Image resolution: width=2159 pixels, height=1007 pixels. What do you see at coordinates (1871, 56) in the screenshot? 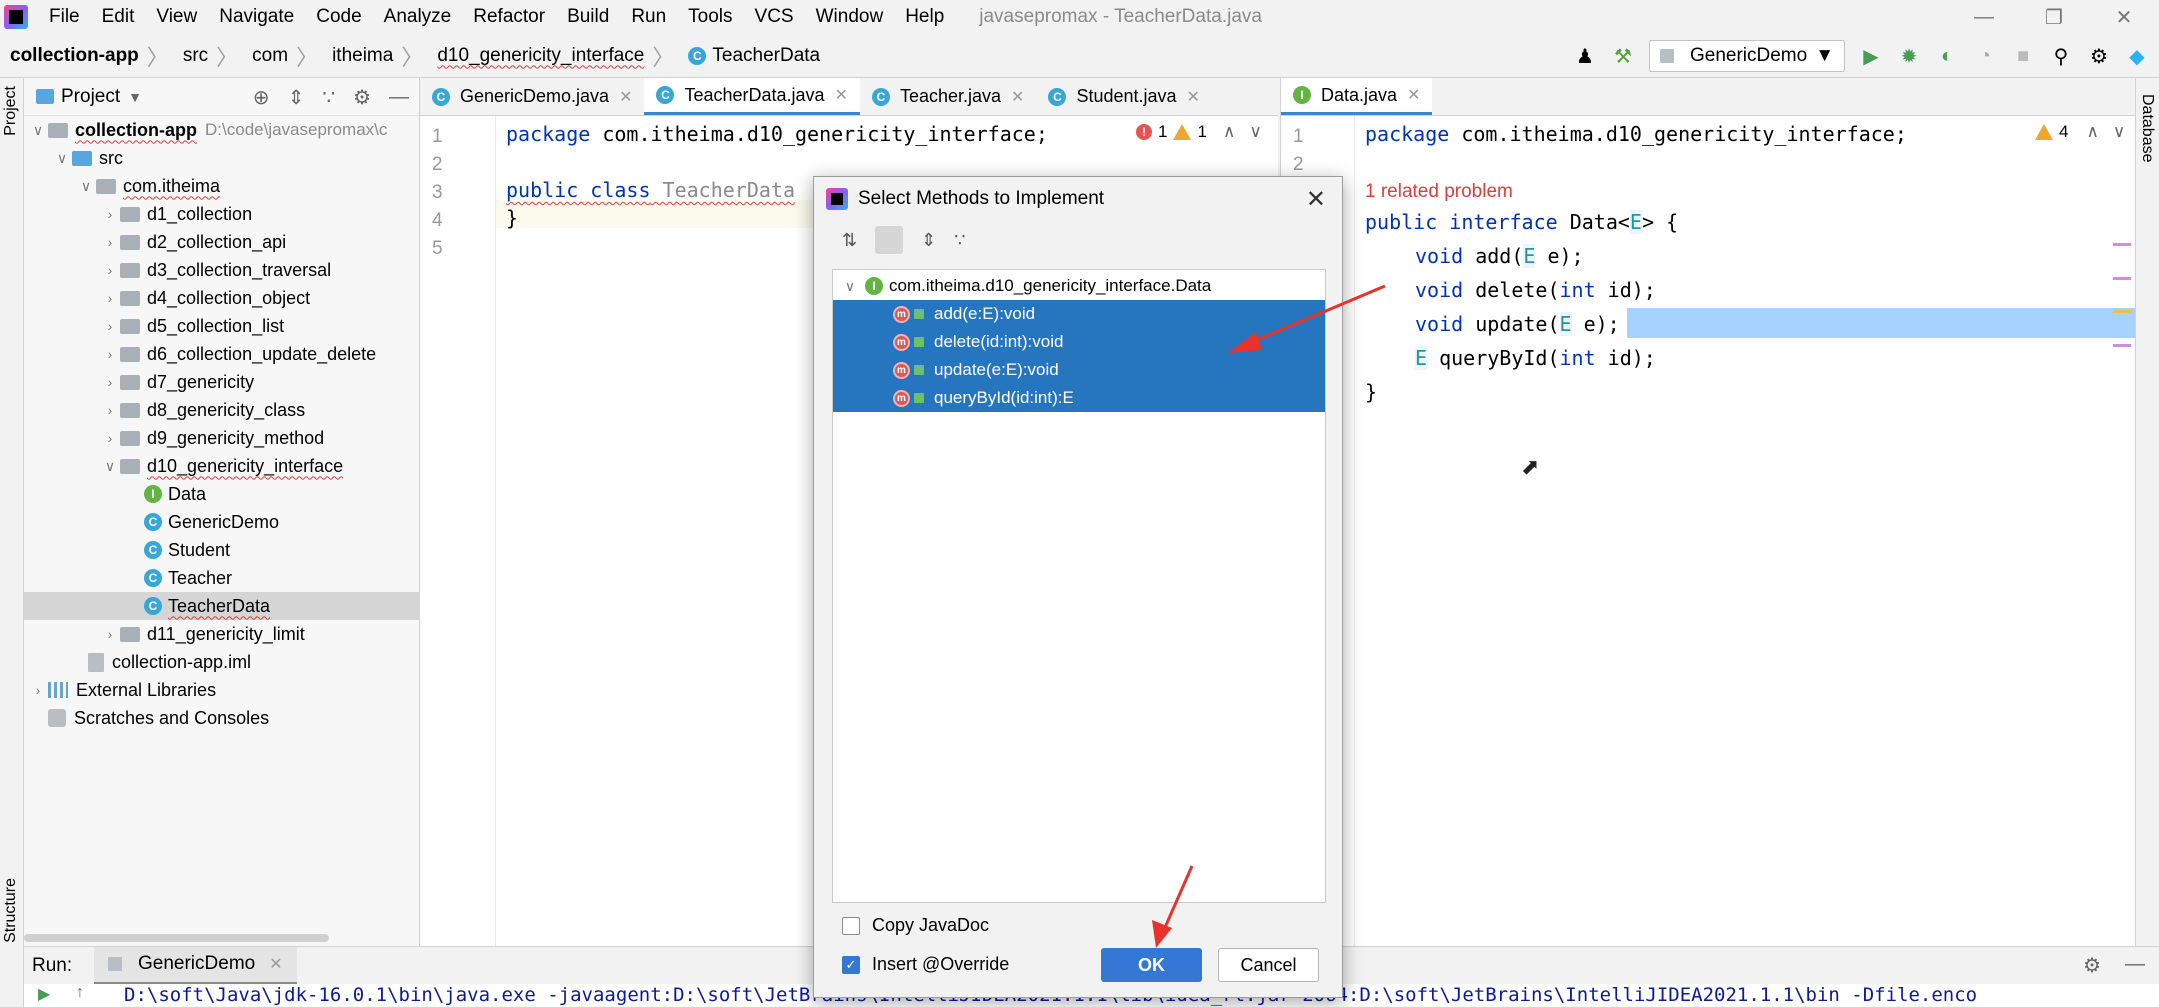
I see `run-icon: ▶` at bounding box center [1871, 56].